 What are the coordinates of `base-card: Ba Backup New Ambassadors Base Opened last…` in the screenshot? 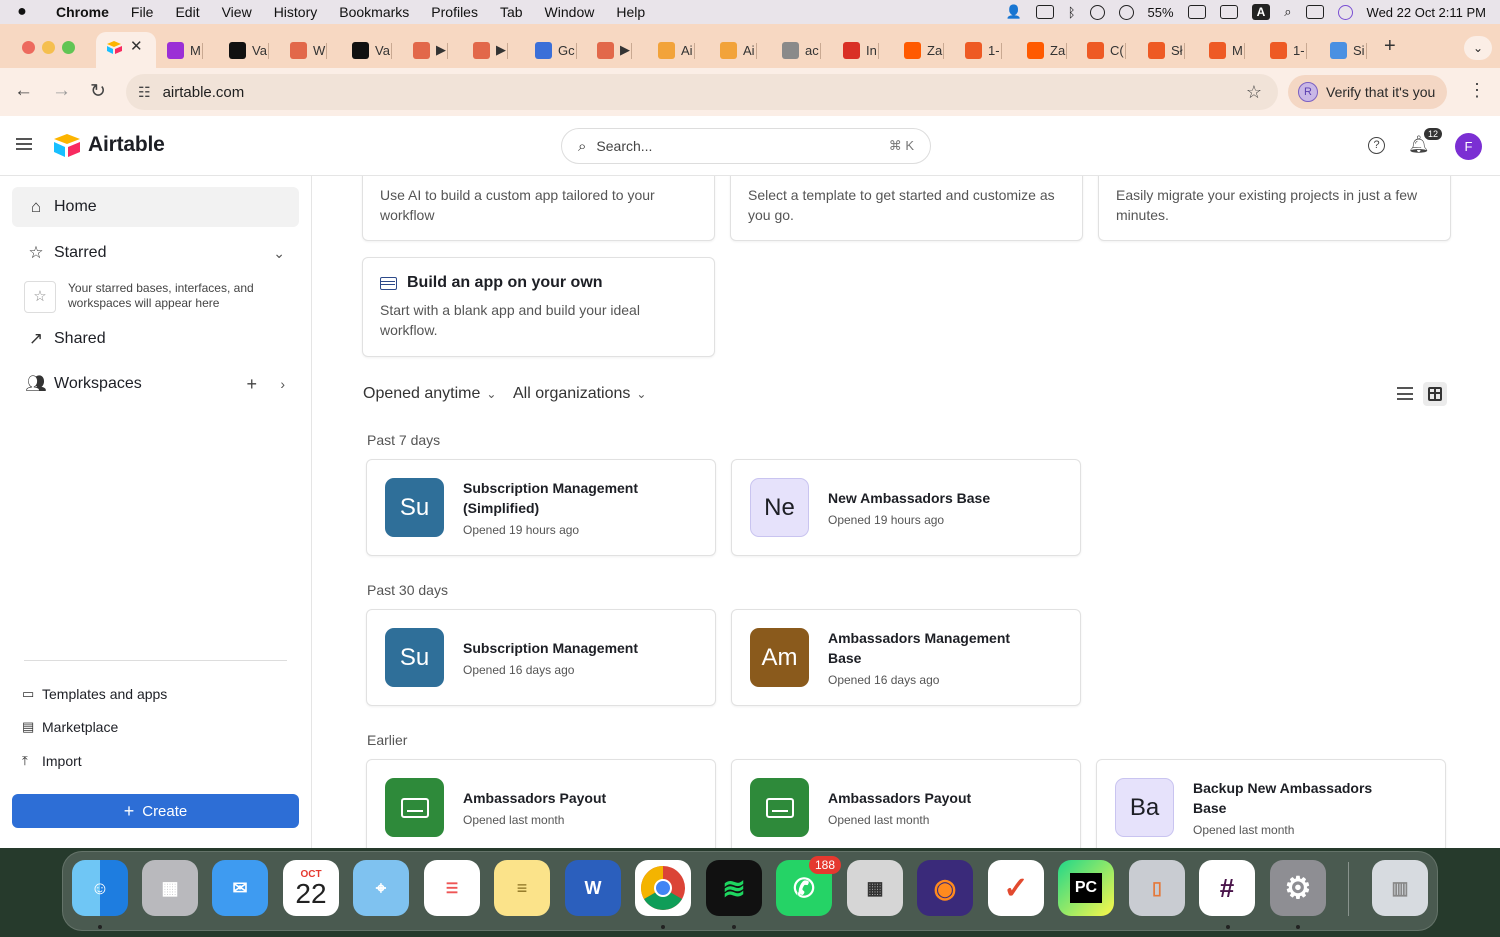 It's located at (1271, 803).